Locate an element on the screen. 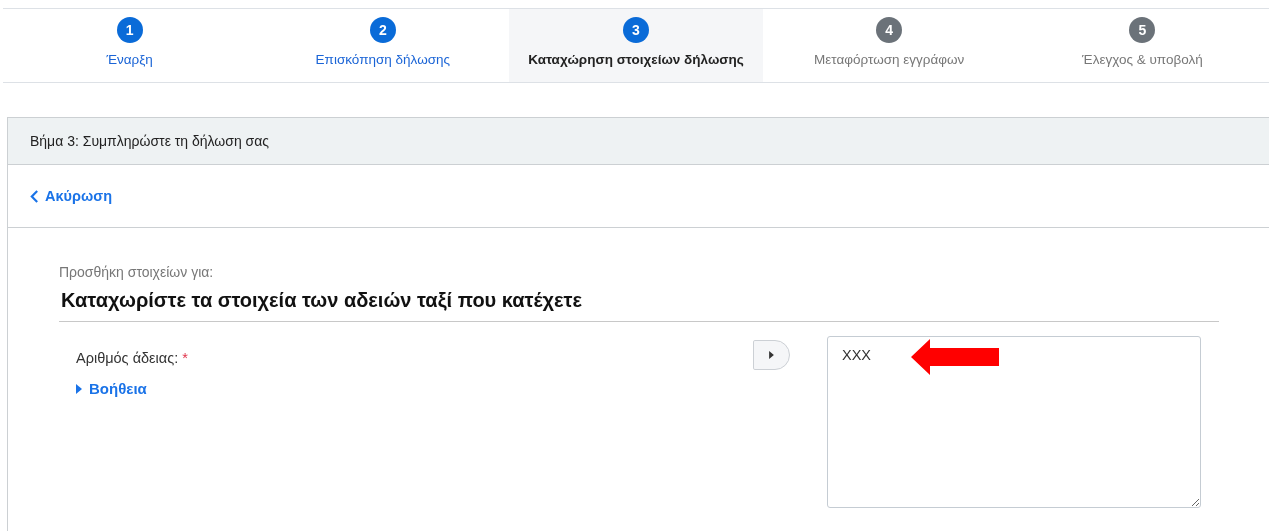  step-label: Καταχώρηση στοιχείων δήλωσης is located at coordinates (636, 59).